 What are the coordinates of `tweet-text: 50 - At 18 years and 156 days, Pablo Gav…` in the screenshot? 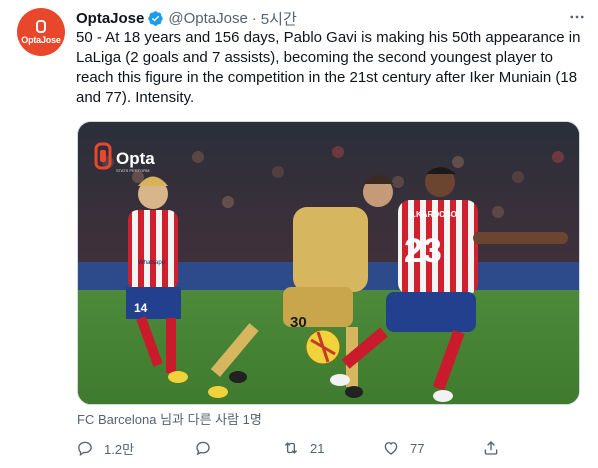 It's located at (328, 67).